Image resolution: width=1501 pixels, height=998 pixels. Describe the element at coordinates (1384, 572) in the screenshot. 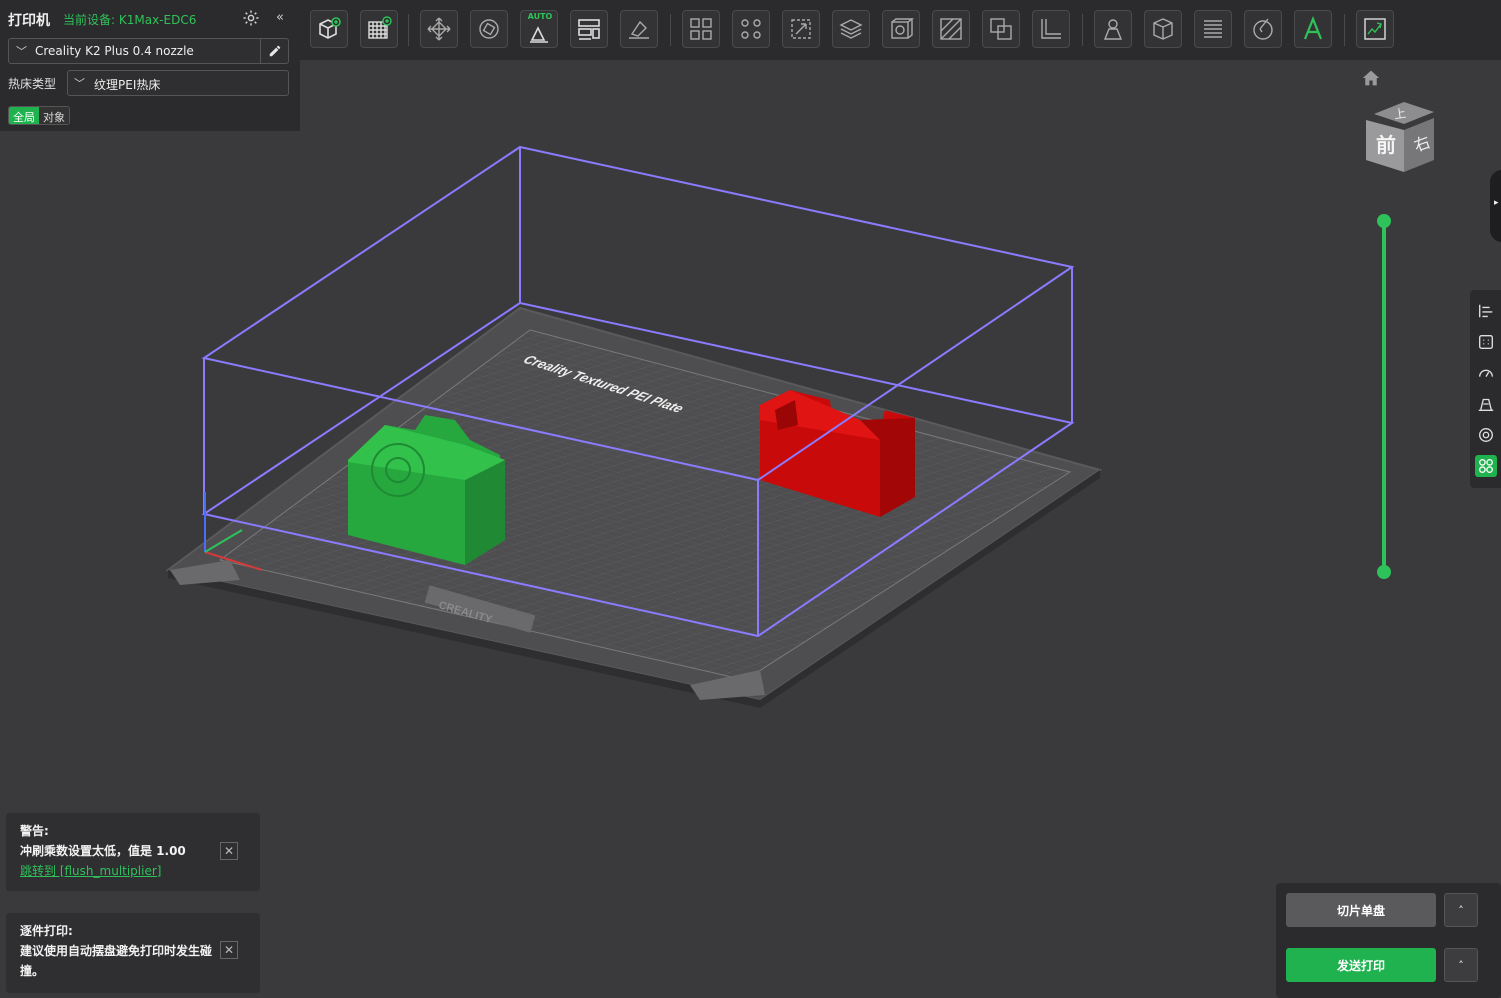

I see `layer-slider-bottom-handle` at that location.